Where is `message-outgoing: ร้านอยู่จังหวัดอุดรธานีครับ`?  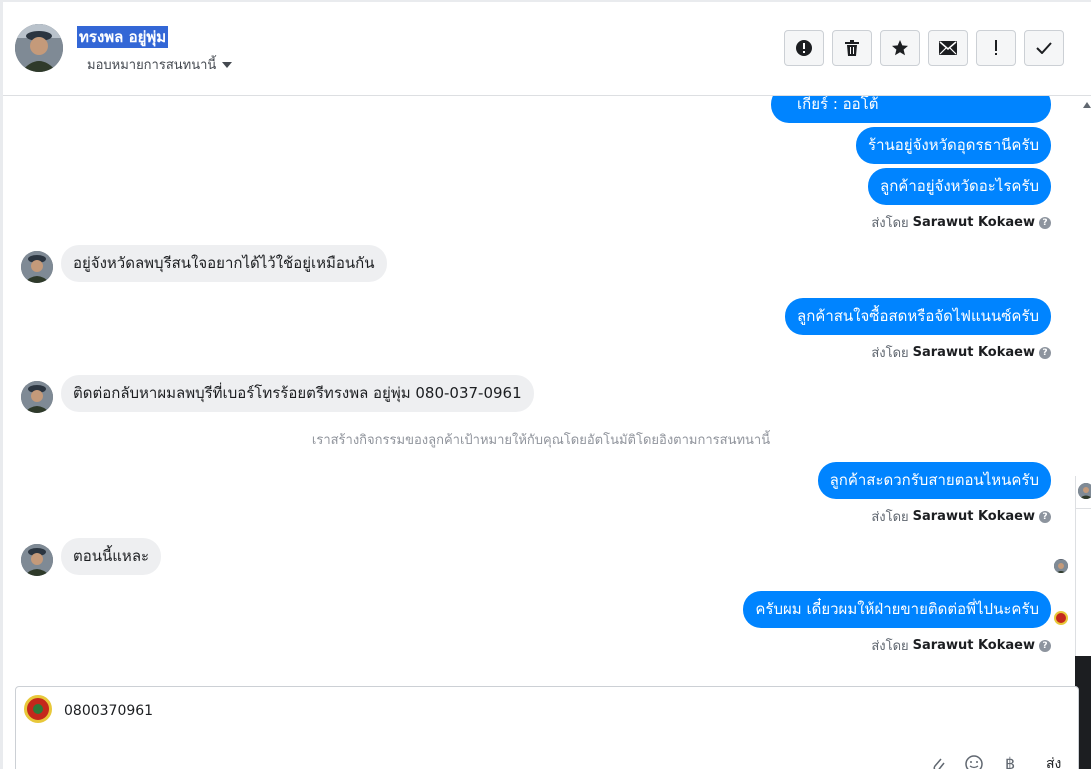
message-outgoing: ร้านอยู่จังหวัดอุดรธานีครับ is located at coordinates (953, 145).